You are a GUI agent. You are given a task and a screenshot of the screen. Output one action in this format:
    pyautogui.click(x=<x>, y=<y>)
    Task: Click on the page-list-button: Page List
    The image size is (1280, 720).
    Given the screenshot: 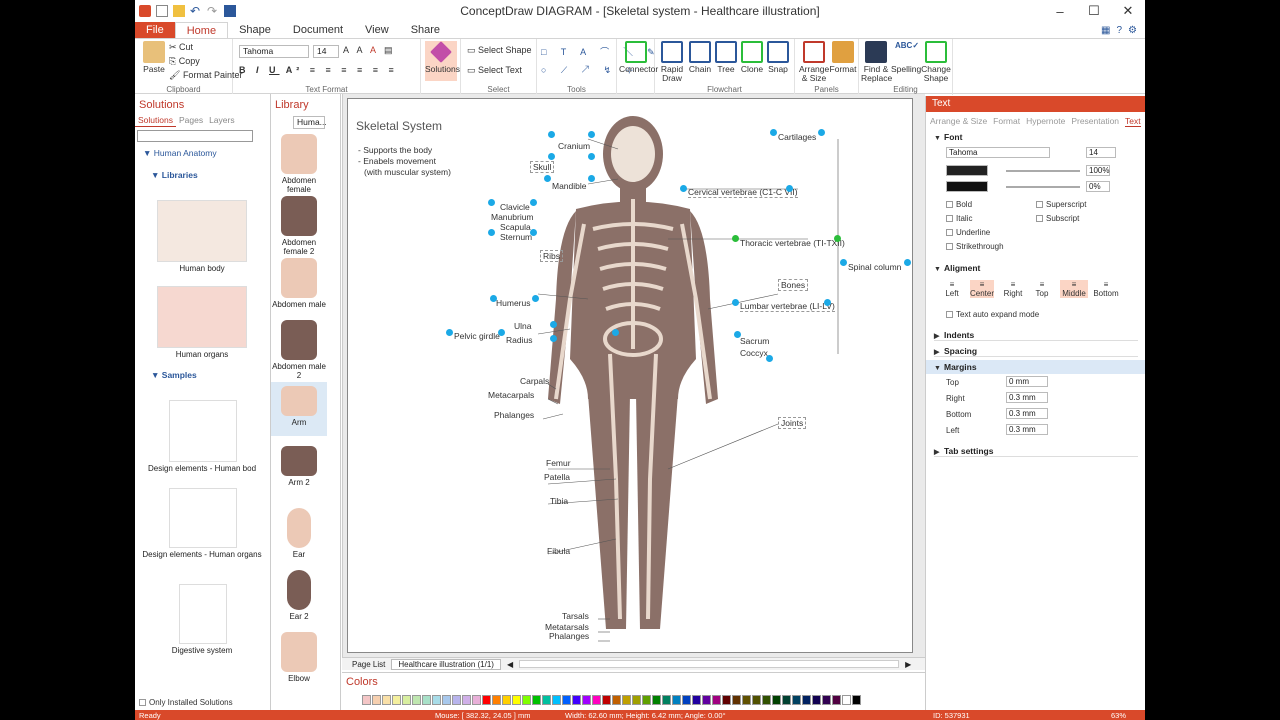 What is the action you would take?
    pyautogui.click(x=368, y=664)
    